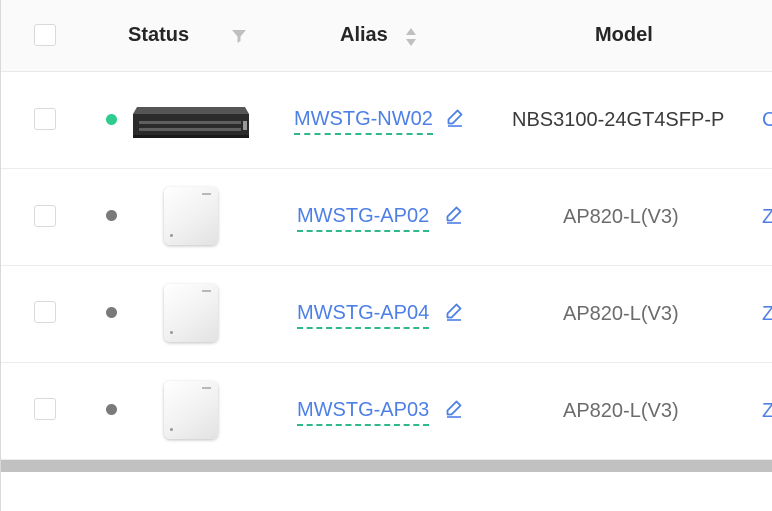  Describe the element at coordinates (411, 37) in the screenshot. I see `sort-icon` at that location.